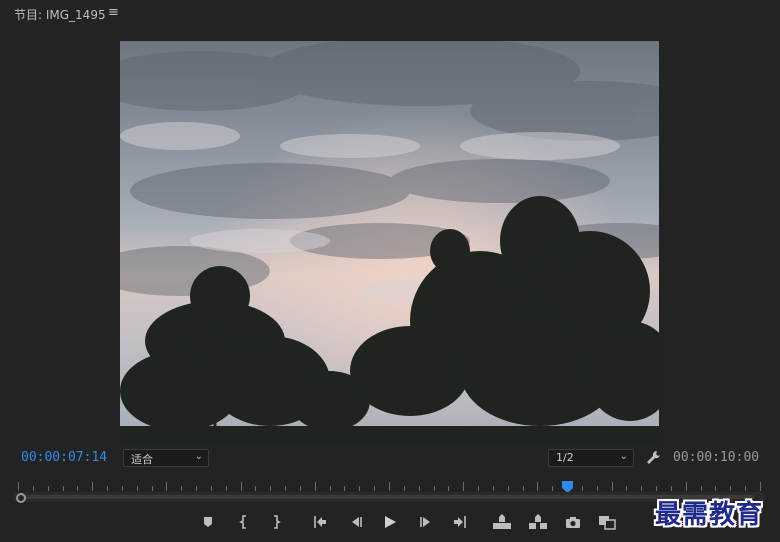 Image resolution: width=780 pixels, height=542 pixels. I want to click on zoom-scrollbar, so click(389, 497).